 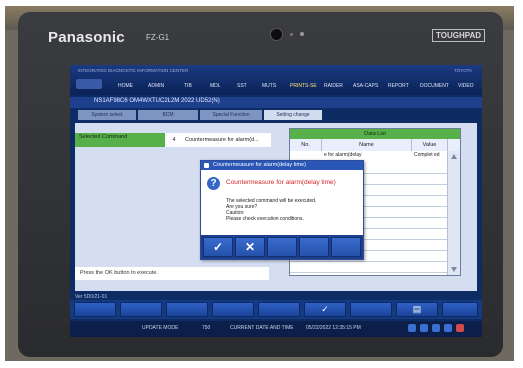 I want to click on device-model: FZ-G1, so click(x=158, y=37).